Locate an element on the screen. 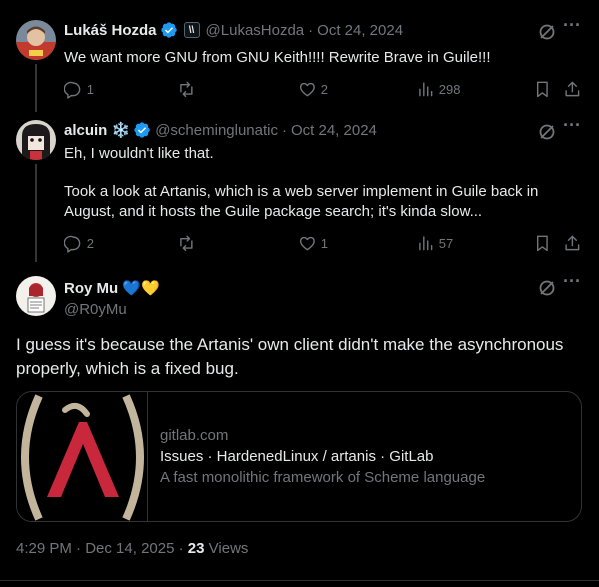 The height and width of the screenshot is (587, 599). action-bar: 2 1 57 is located at coordinates (325, 244).